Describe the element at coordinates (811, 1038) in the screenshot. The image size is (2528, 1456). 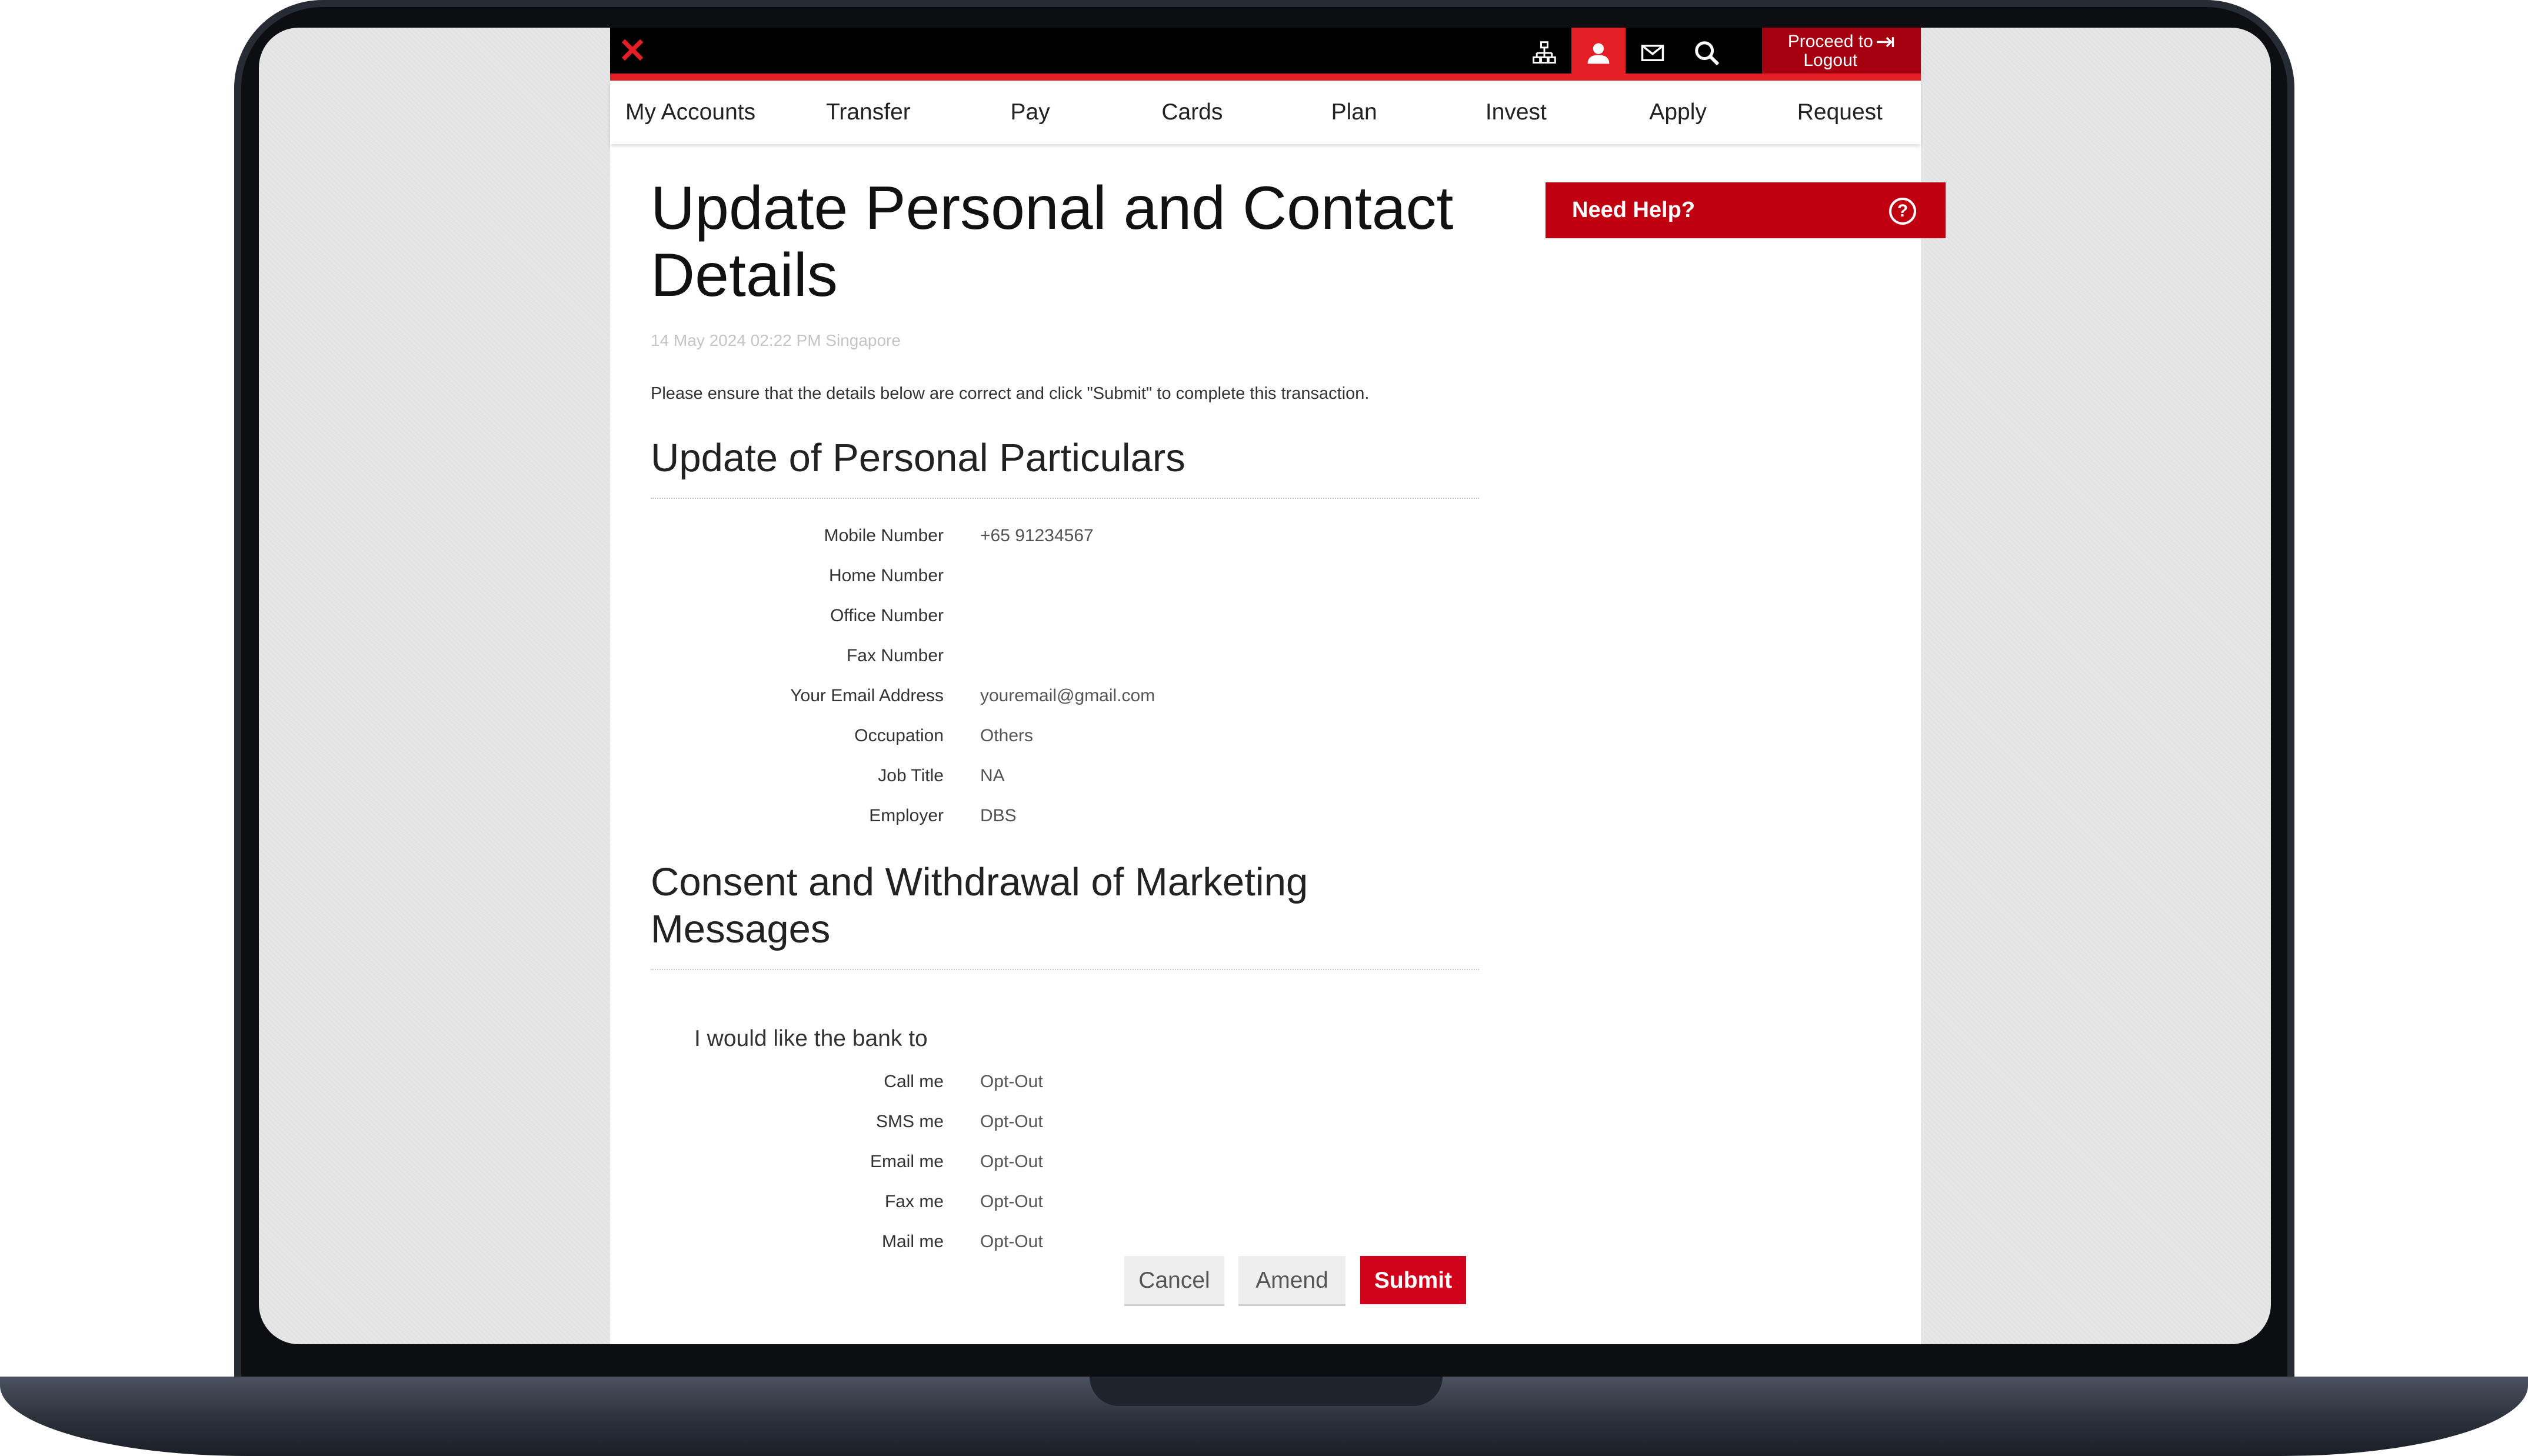
I see `consent-subheading: I would like the bank to` at that location.